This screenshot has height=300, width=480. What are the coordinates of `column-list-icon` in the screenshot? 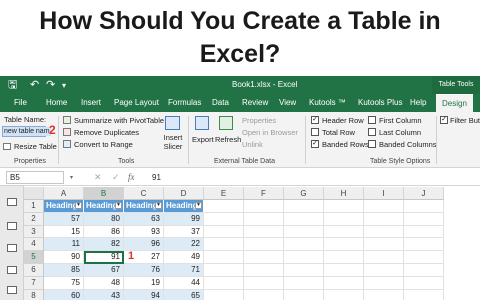 It's located at (12, 270).